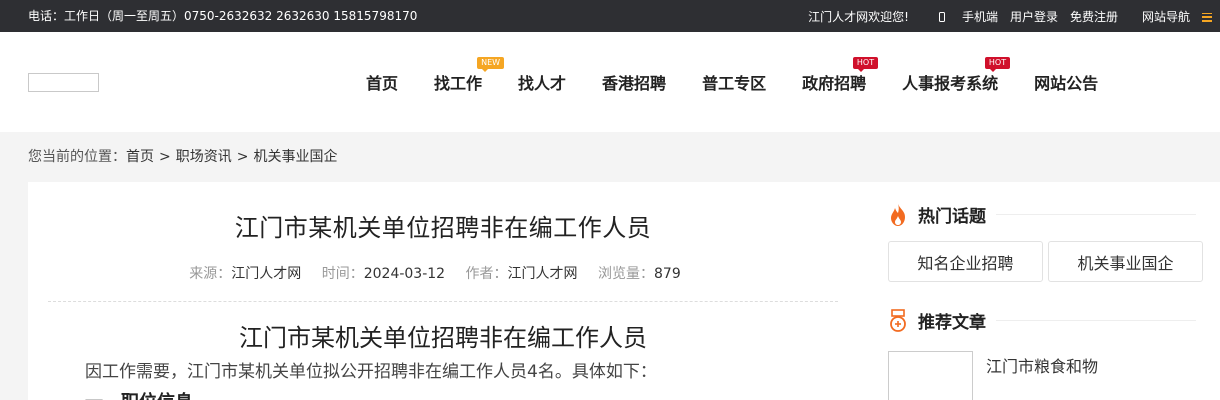 This screenshot has width=1220, height=400. I want to click on nav-item-home: 首页, so click(382, 82).